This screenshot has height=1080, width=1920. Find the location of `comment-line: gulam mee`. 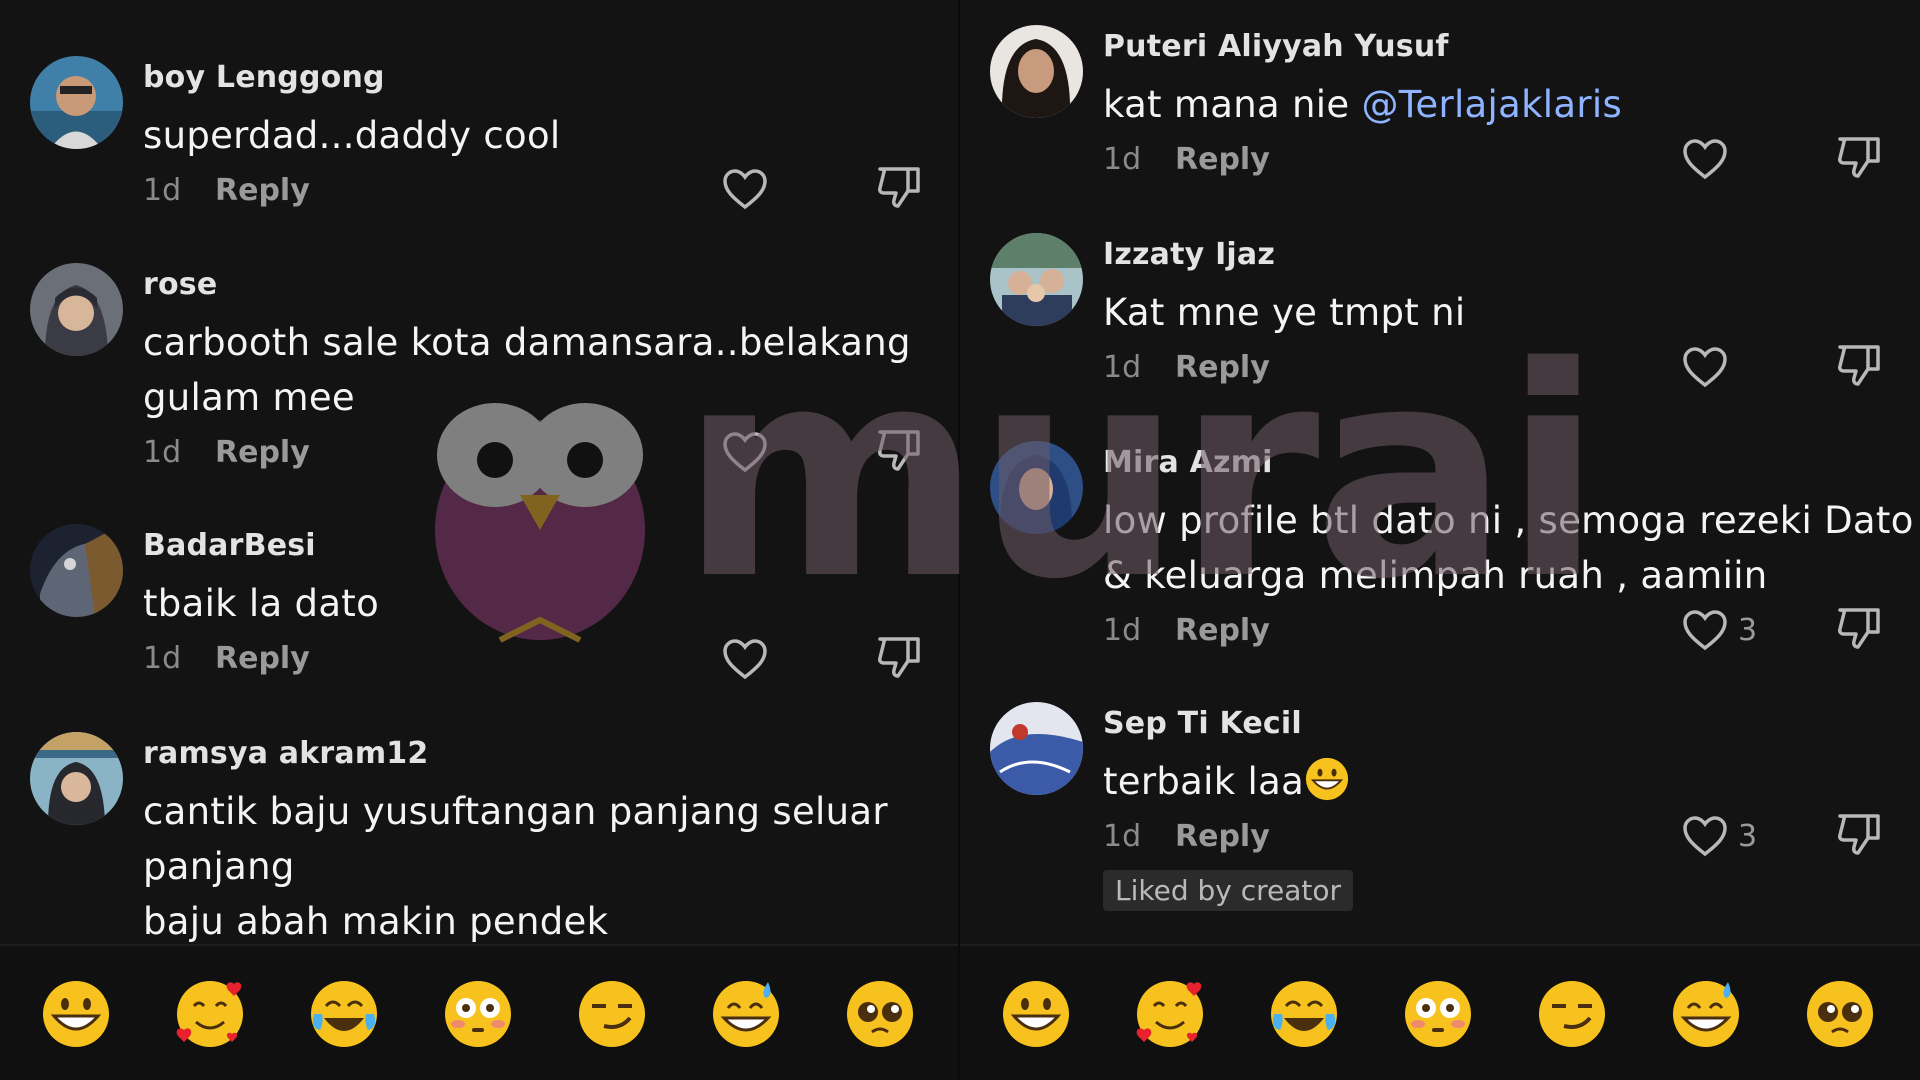

comment-line: gulam mee is located at coordinates (249, 397).